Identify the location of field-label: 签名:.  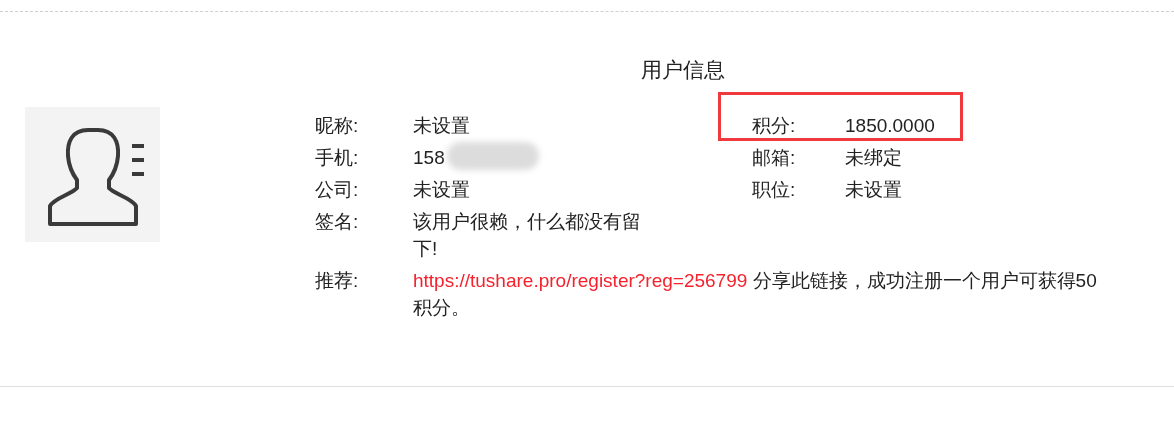
(337, 222).